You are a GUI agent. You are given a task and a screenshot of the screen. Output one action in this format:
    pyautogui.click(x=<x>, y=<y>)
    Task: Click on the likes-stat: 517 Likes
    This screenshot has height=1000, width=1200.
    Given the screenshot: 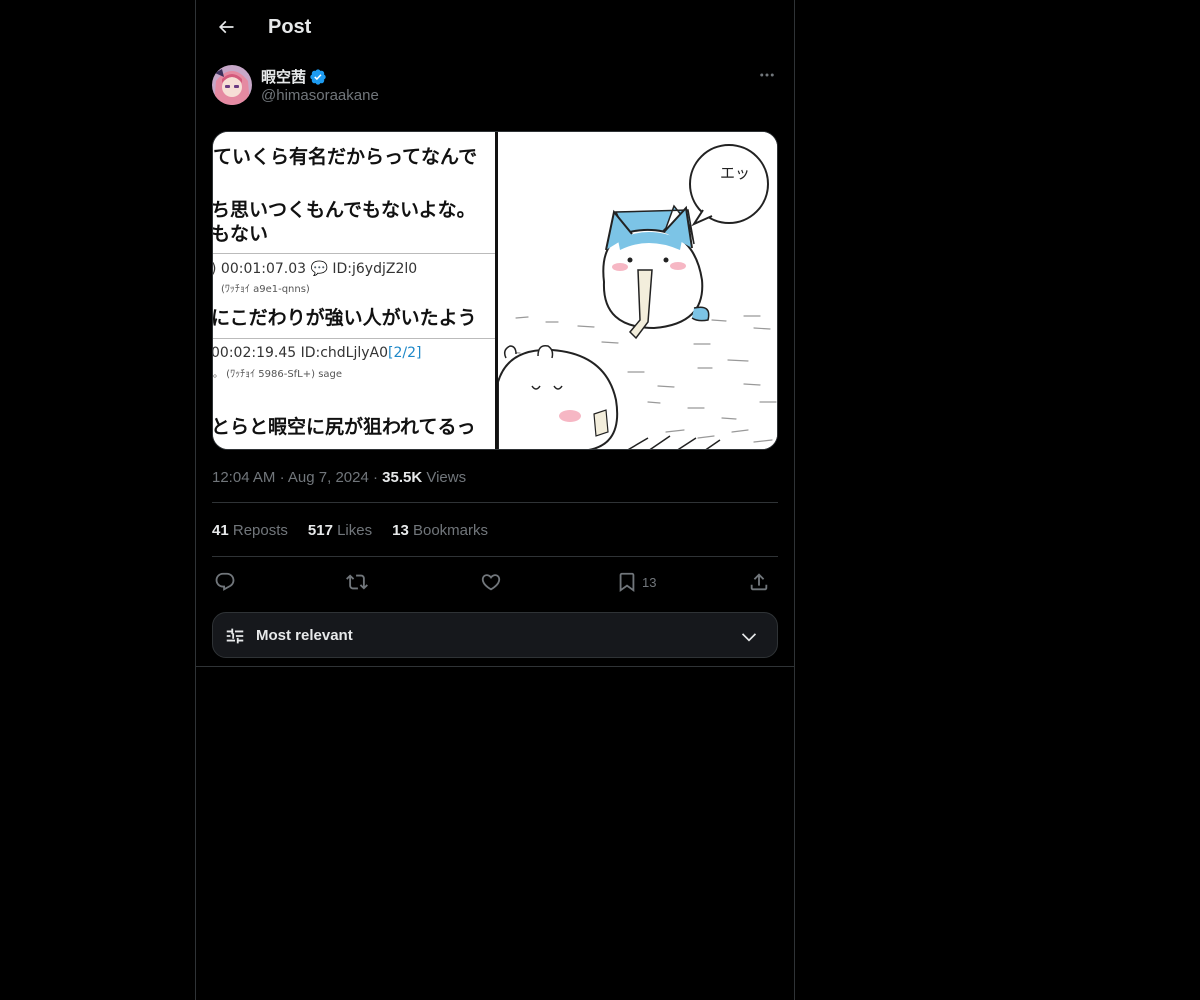 What is the action you would take?
    pyautogui.click(x=340, y=531)
    